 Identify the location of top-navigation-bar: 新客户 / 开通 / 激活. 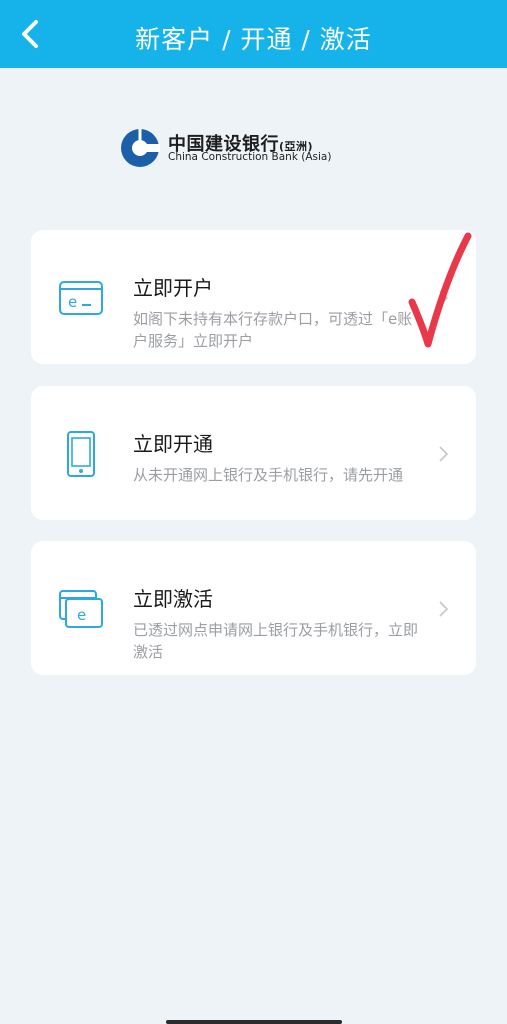
(253, 34).